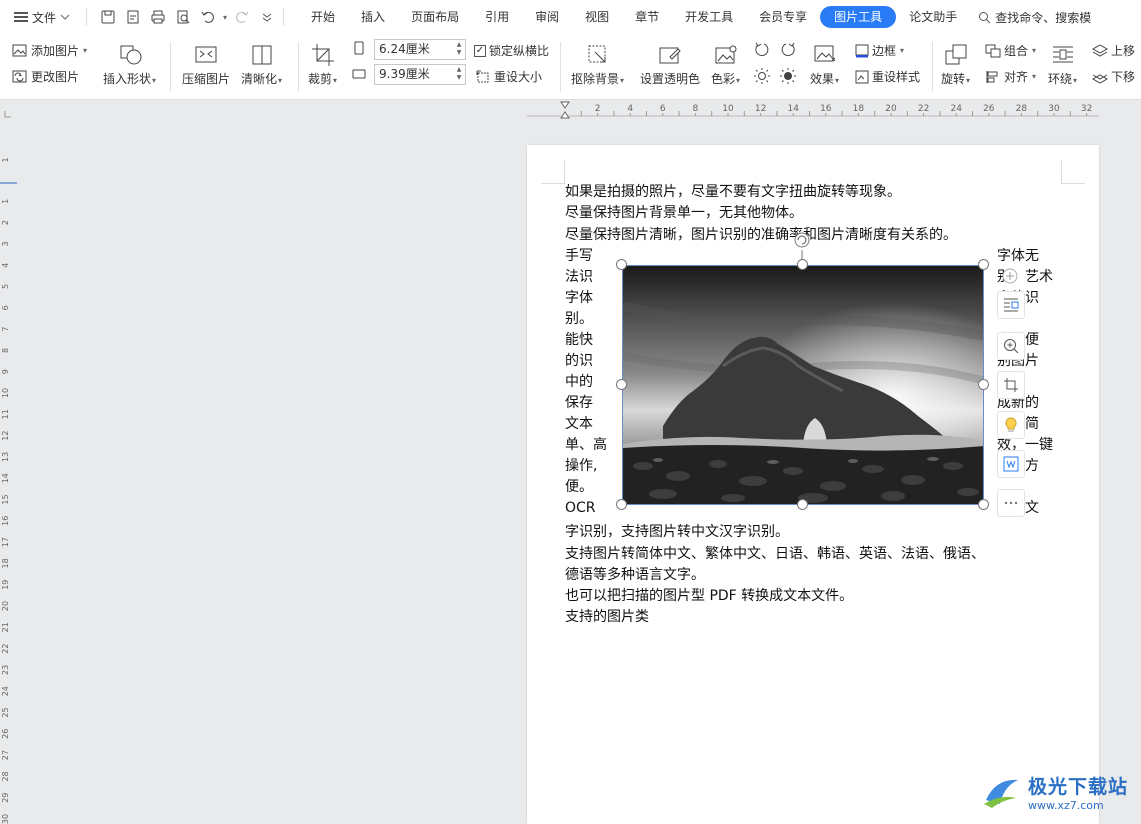 The image size is (1141, 824). What do you see at coordinates (1113, 76) in the screenshot?
I see `send-backward-button: 下移` at bounding box center [1113, 76].